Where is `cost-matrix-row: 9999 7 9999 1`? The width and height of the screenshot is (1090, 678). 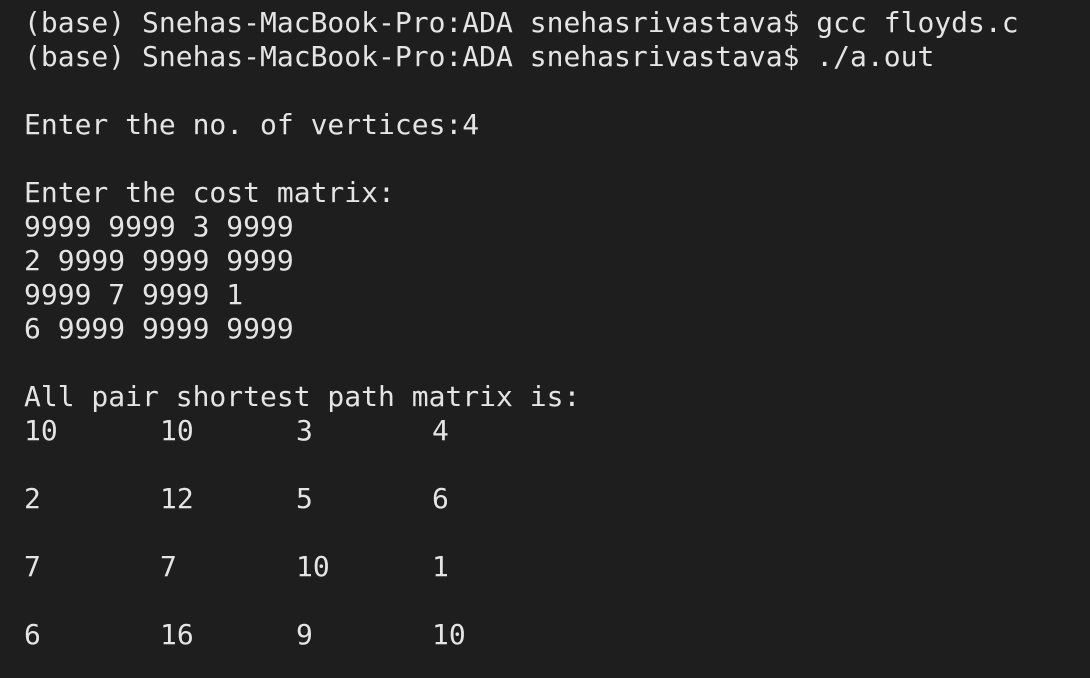 cost-matrix-row: 9999 7 9999 1 is located at coordinates (134, 294).